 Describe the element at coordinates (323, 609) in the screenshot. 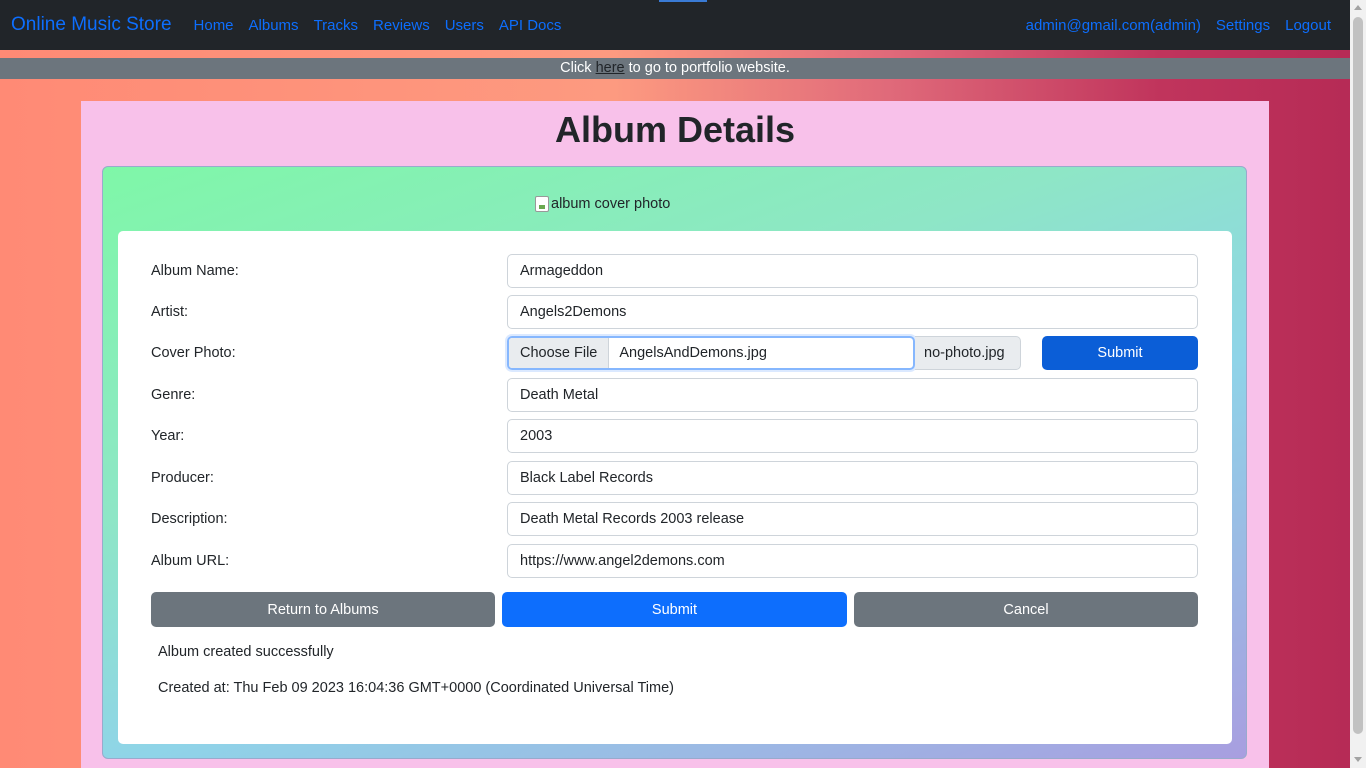

I see `return-to-albums-button: Return to Albums` at that location.